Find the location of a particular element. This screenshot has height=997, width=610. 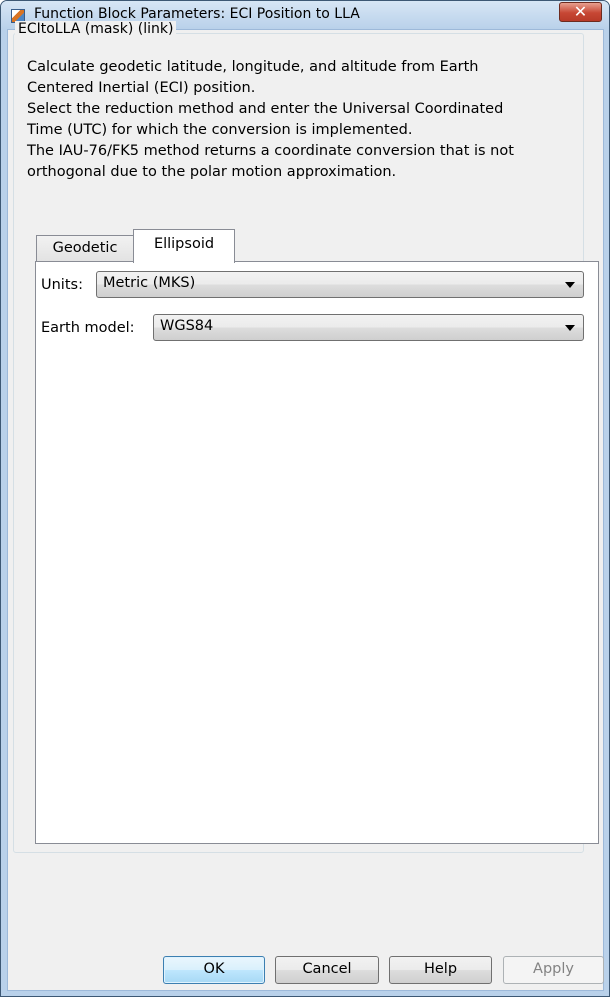

units-label: Units: is located at coordinates (62, 285).